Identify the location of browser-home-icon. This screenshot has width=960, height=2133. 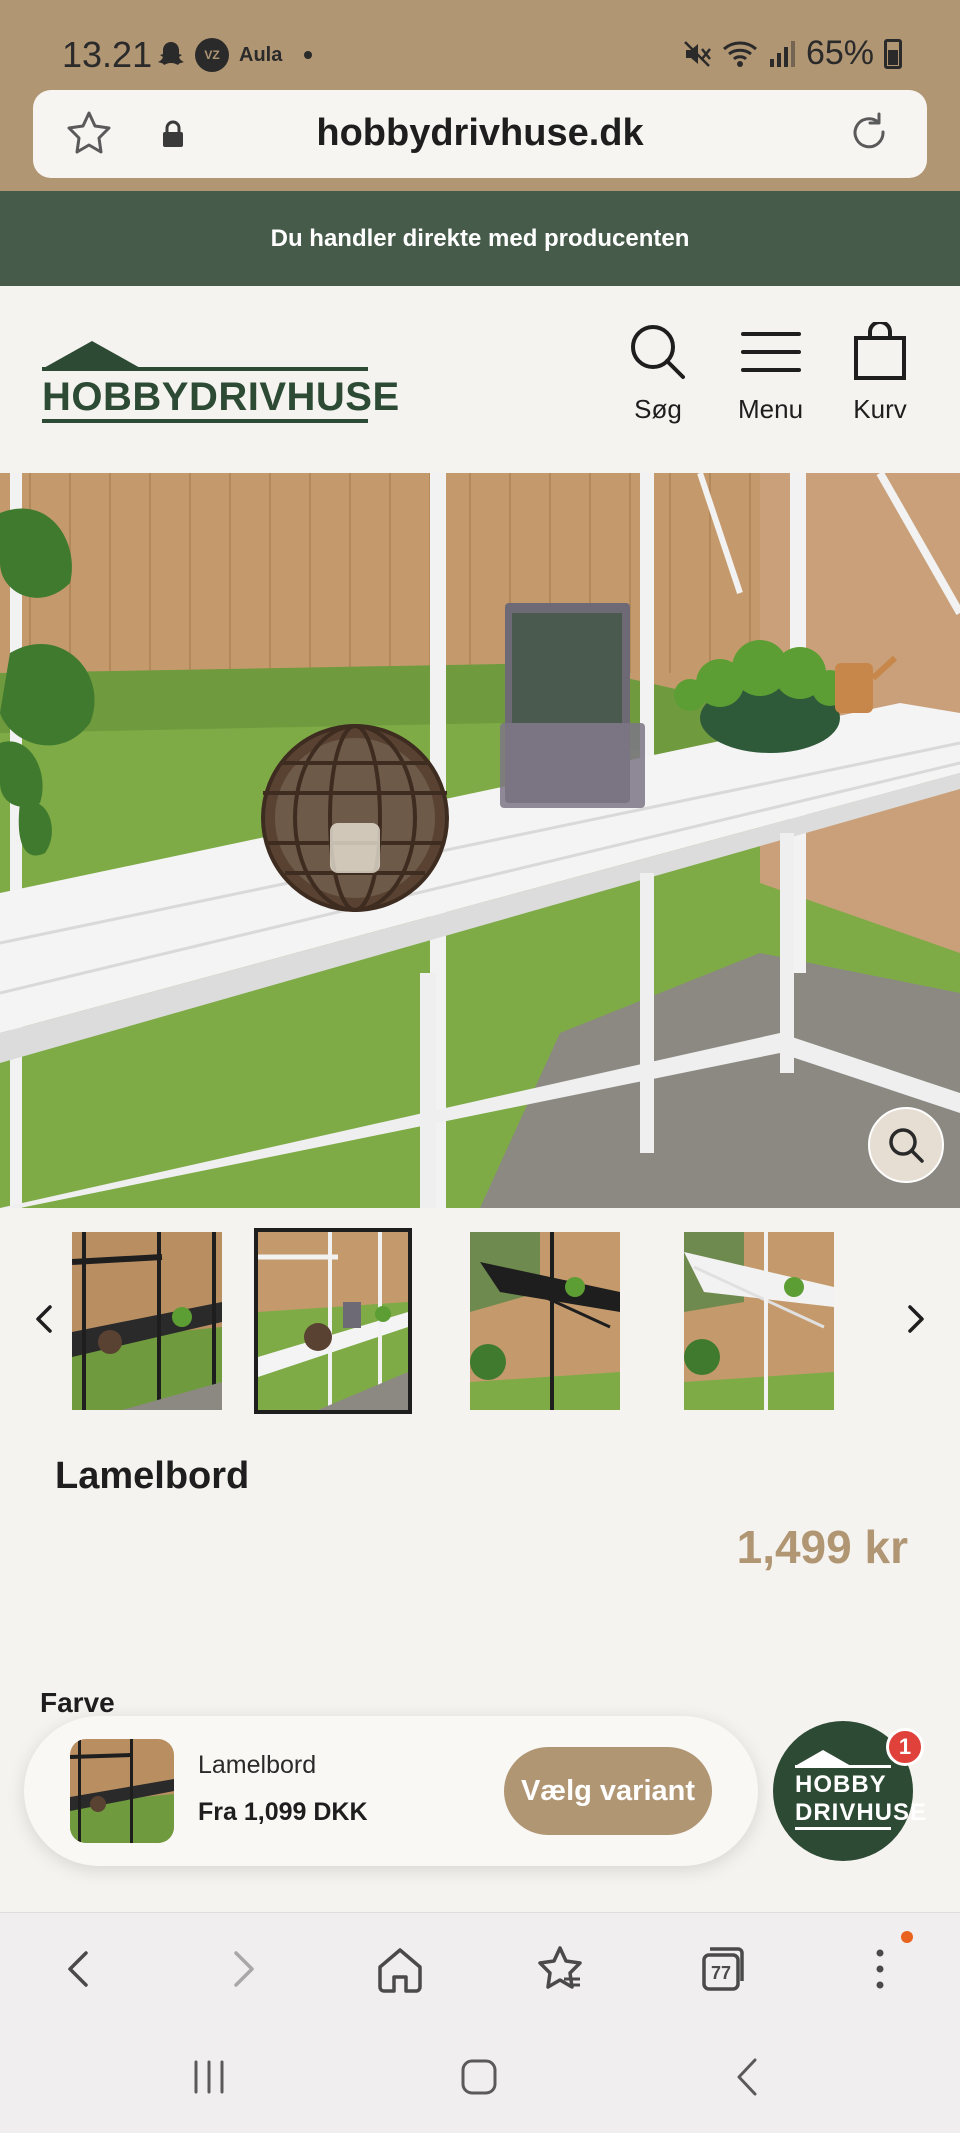
(400, 1969).